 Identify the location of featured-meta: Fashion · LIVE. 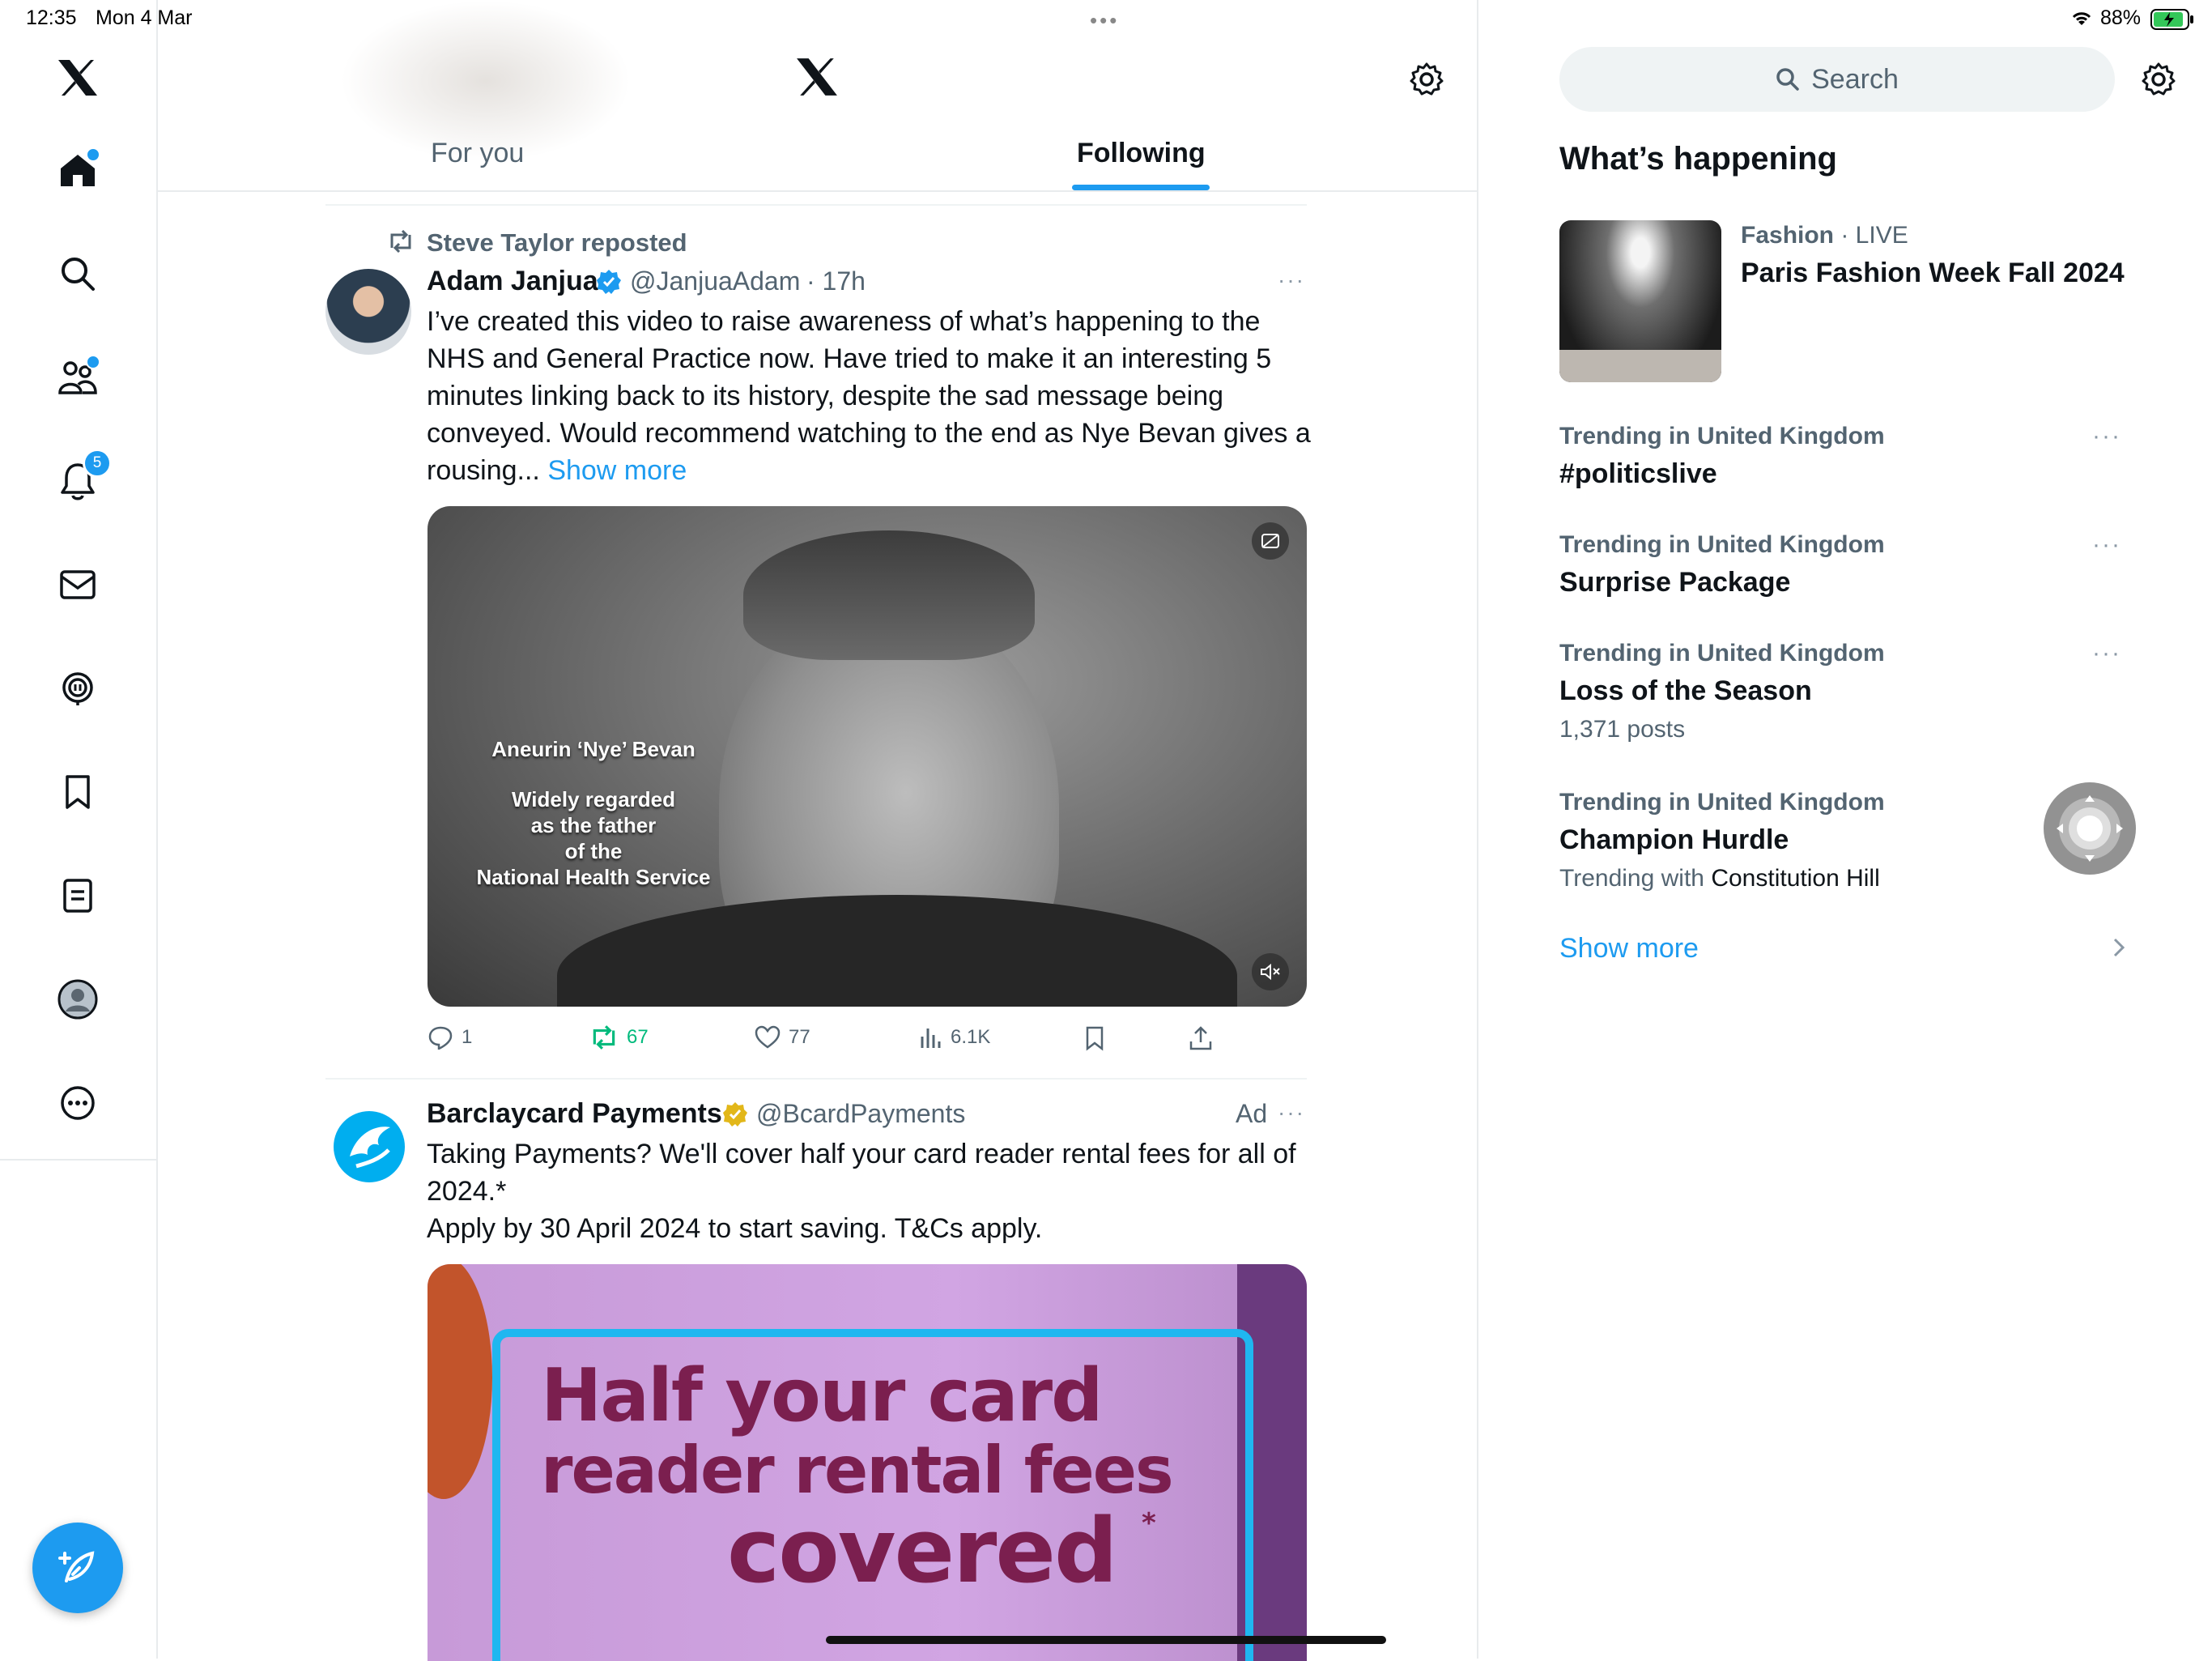
(1825, 236).